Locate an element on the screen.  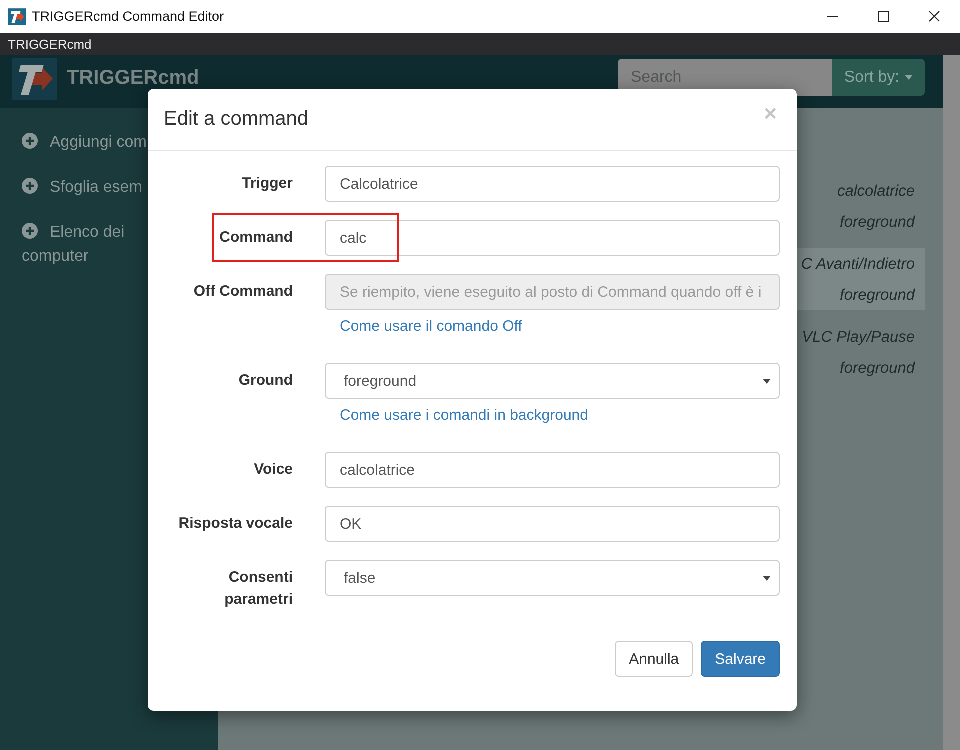
sidebar-item: Elenco dei computer is located at coordinates (85, 245).